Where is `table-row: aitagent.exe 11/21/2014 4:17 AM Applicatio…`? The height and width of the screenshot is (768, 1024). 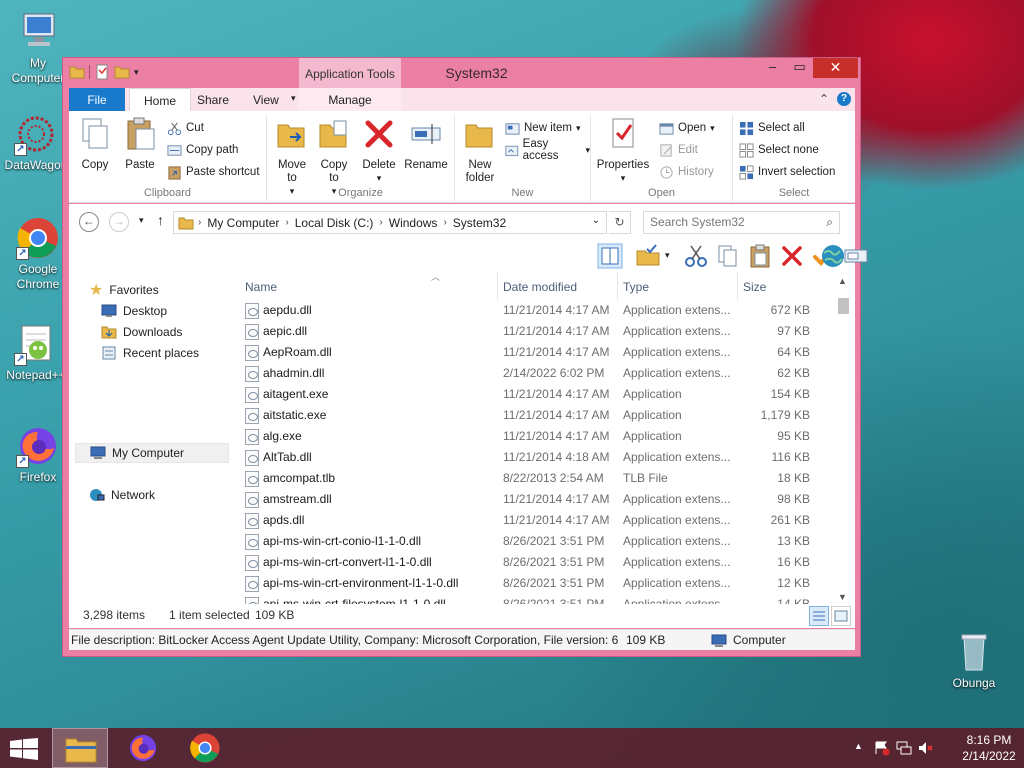
table-row: aitagent.exe 11/21/2014 4:17 AM Applicatio… is located at coordinates (536, 394).